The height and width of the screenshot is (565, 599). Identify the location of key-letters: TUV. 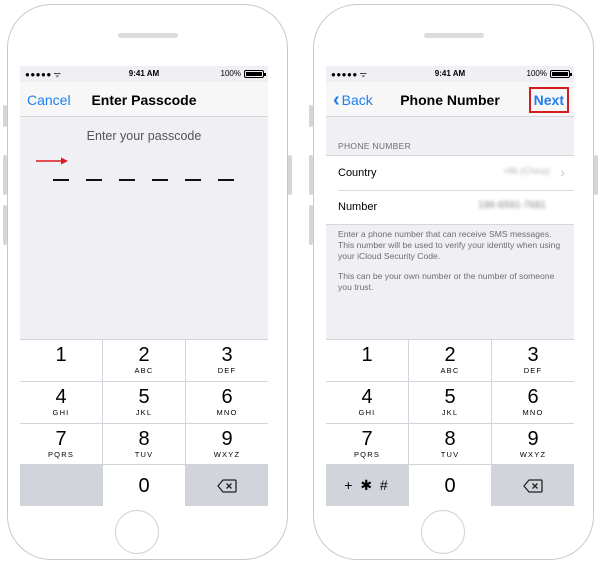
(450, 454).